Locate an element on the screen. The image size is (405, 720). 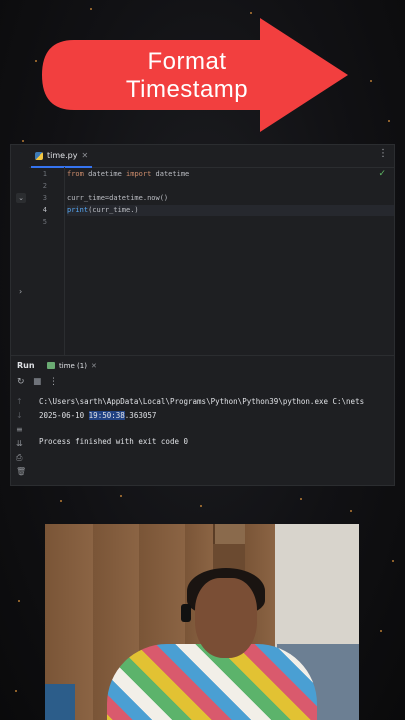
chevron-down-icon: ⌄ is located at coordinates (21, 198).